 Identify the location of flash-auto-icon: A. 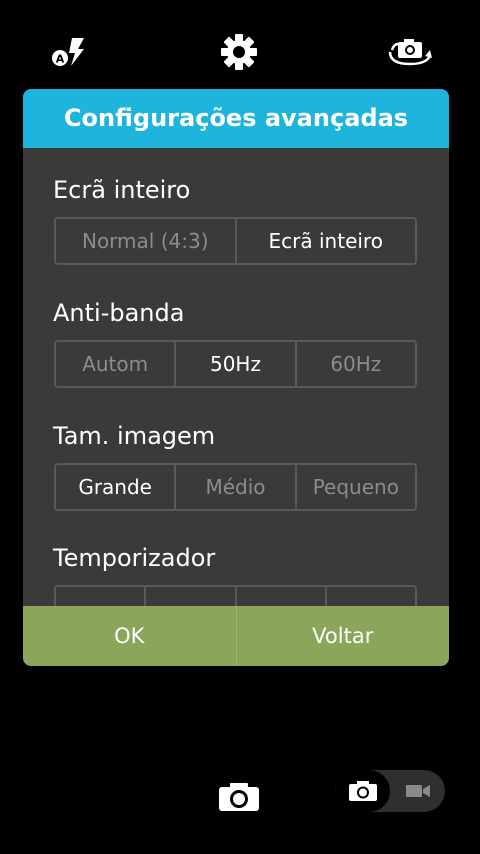
(70, 54).